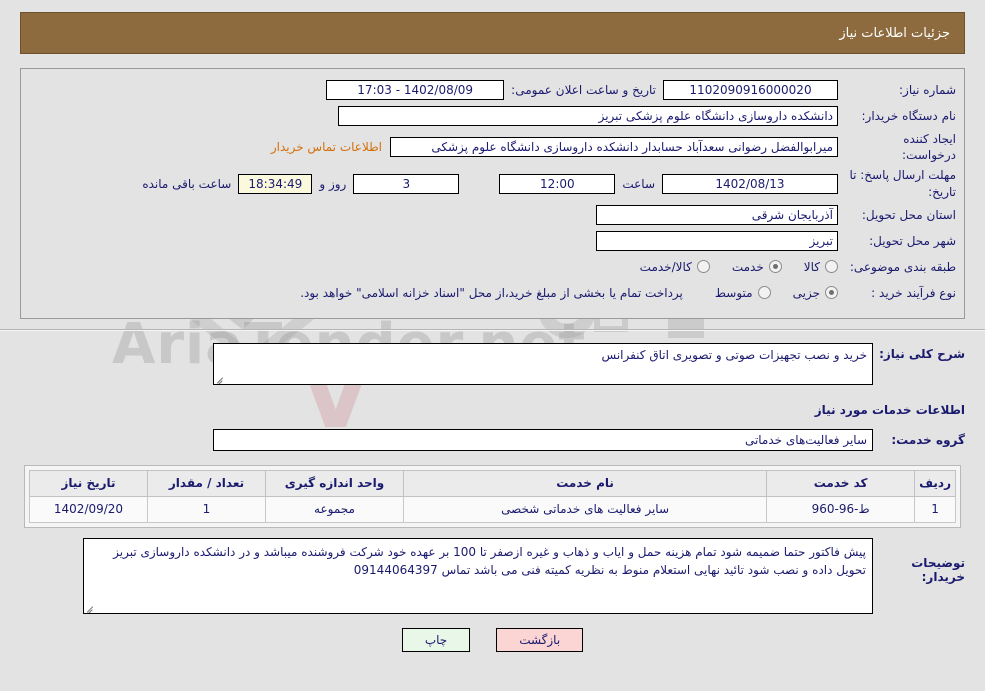  What do you see at coordinates (557, 183) in the screenshot?
I see `deadline-time-field: 12:00` at bounding box center [557, 183].